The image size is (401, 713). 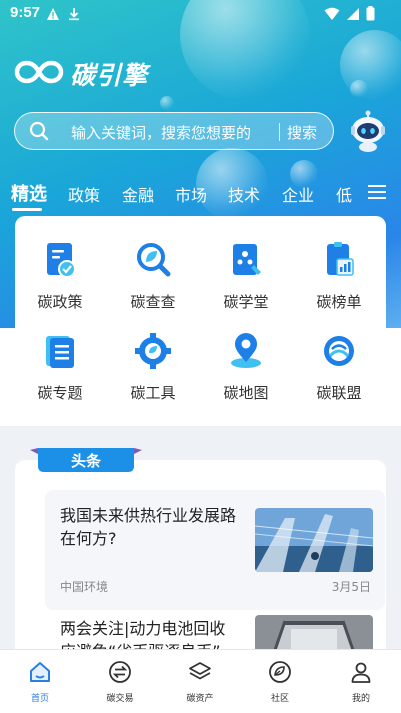 I want to click on home-icon, so click(x=40, y=674).